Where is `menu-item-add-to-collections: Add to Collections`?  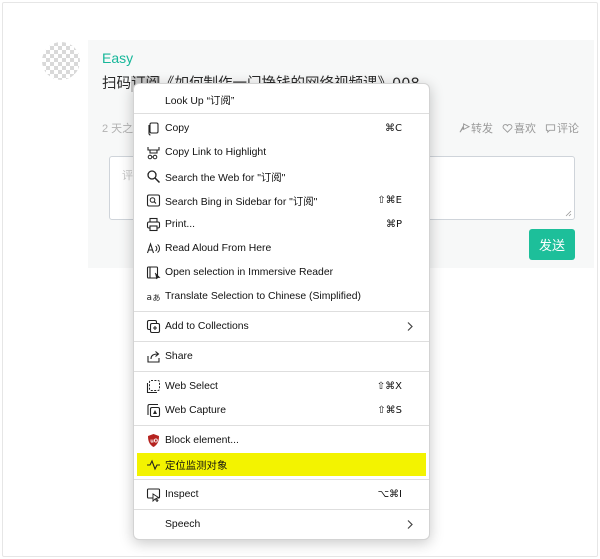 menu-item-add-to-collections: Add to Collections is located at coordinates (281, 326).